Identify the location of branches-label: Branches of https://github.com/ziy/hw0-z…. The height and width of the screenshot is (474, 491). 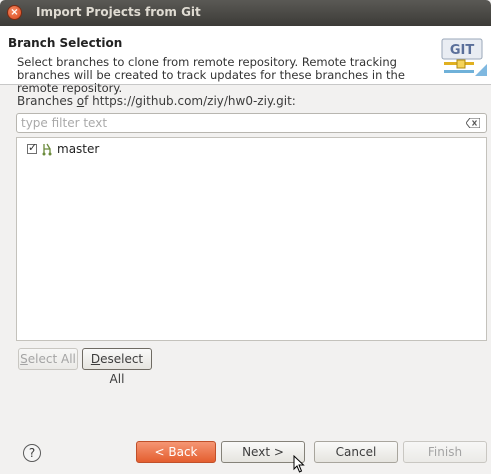
(156, 101).